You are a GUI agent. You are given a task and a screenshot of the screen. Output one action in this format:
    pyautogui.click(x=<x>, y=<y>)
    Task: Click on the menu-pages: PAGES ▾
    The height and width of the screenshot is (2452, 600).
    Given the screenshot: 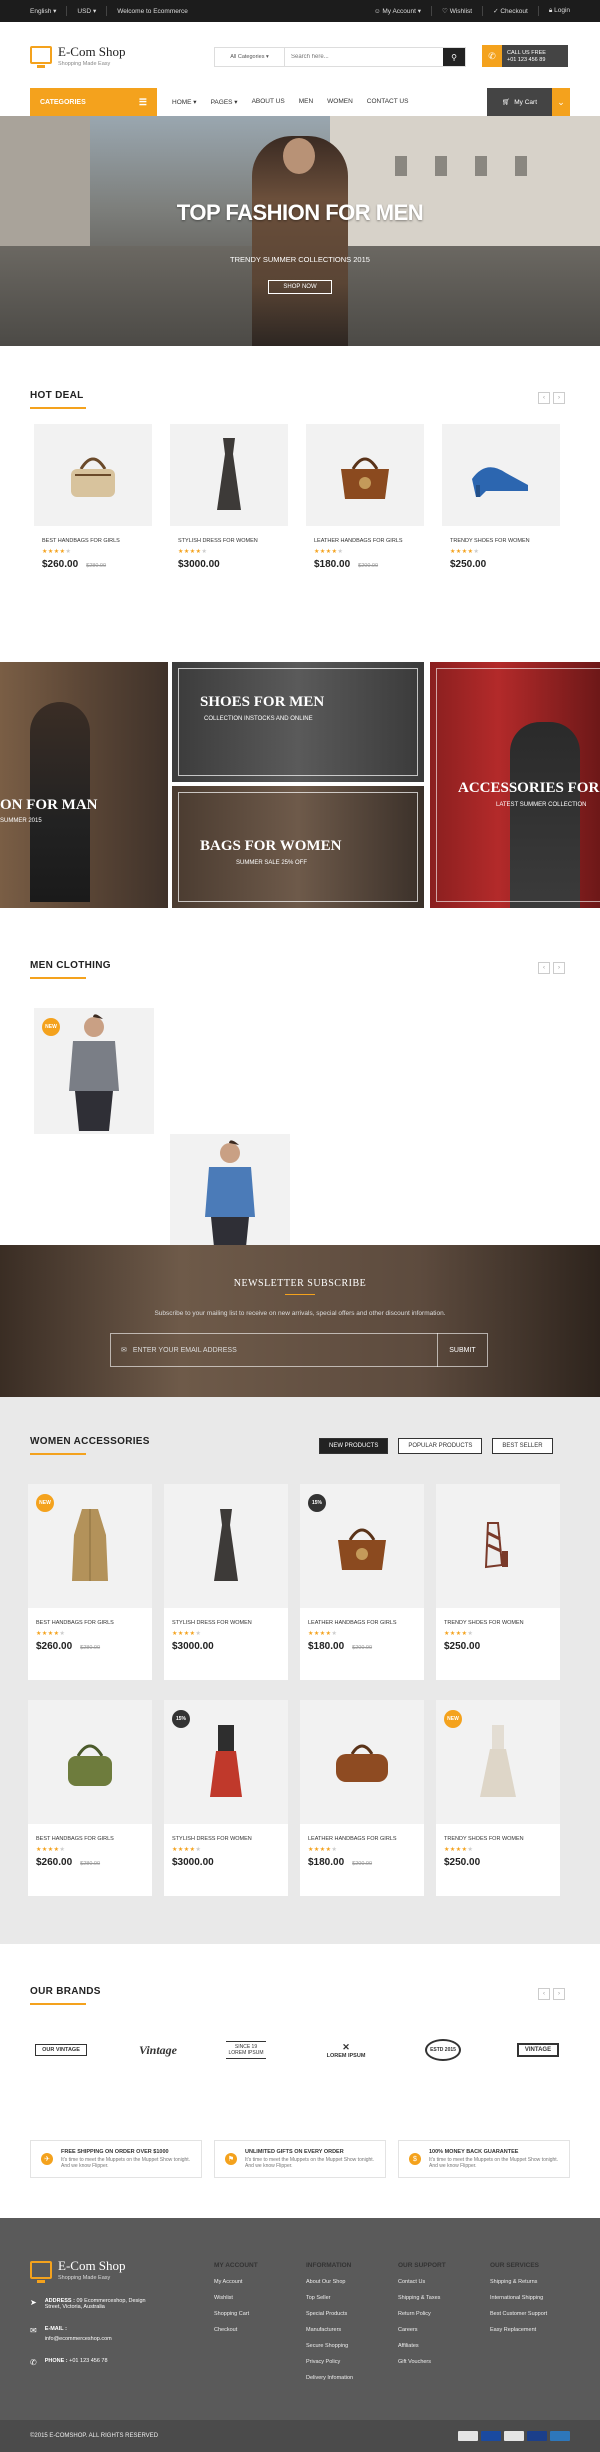 What is the action you would take?
    pyautogui.click(x=224, y=102)
    